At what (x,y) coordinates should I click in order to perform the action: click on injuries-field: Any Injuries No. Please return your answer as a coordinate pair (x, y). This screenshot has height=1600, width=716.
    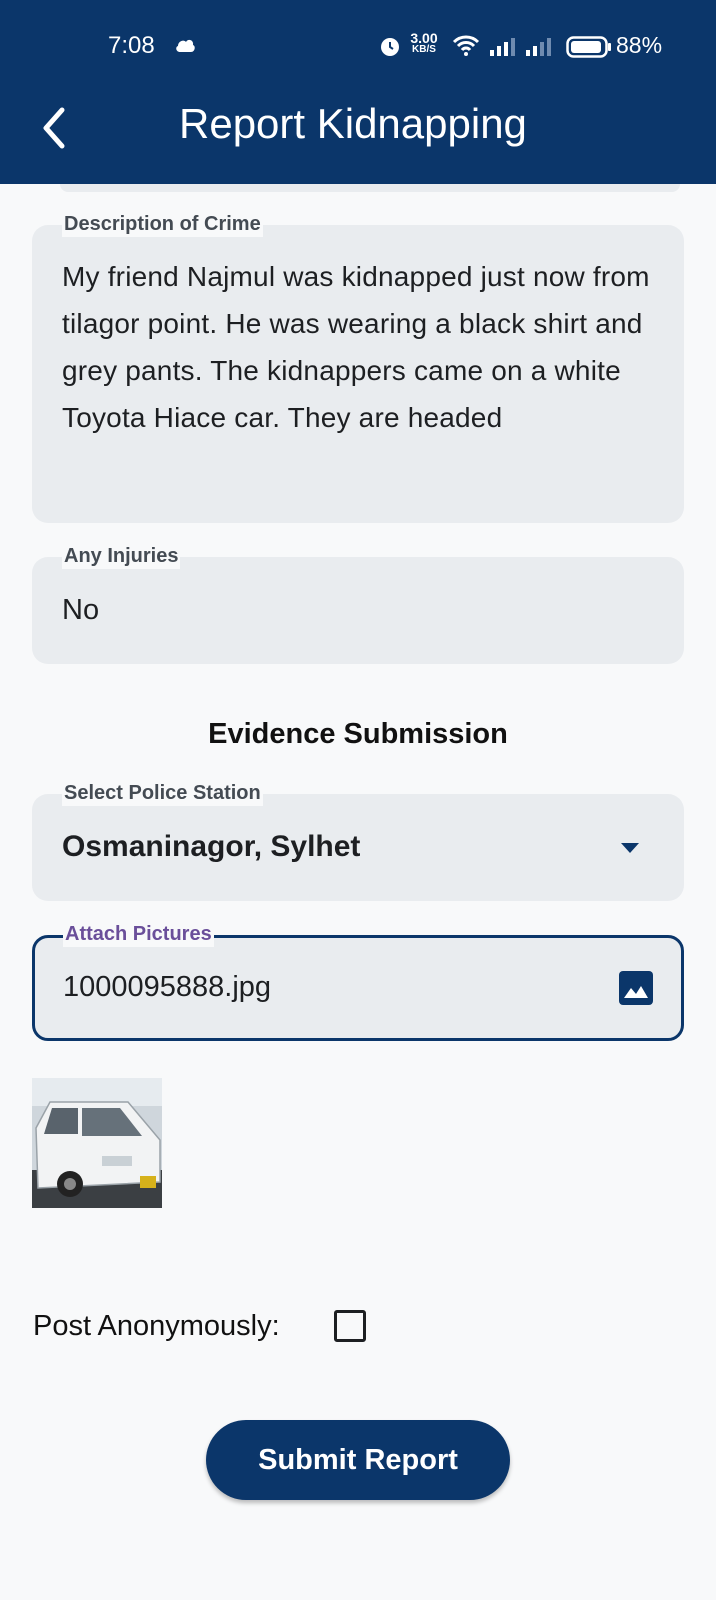
    Looking at the image, I should click on (358, 603).